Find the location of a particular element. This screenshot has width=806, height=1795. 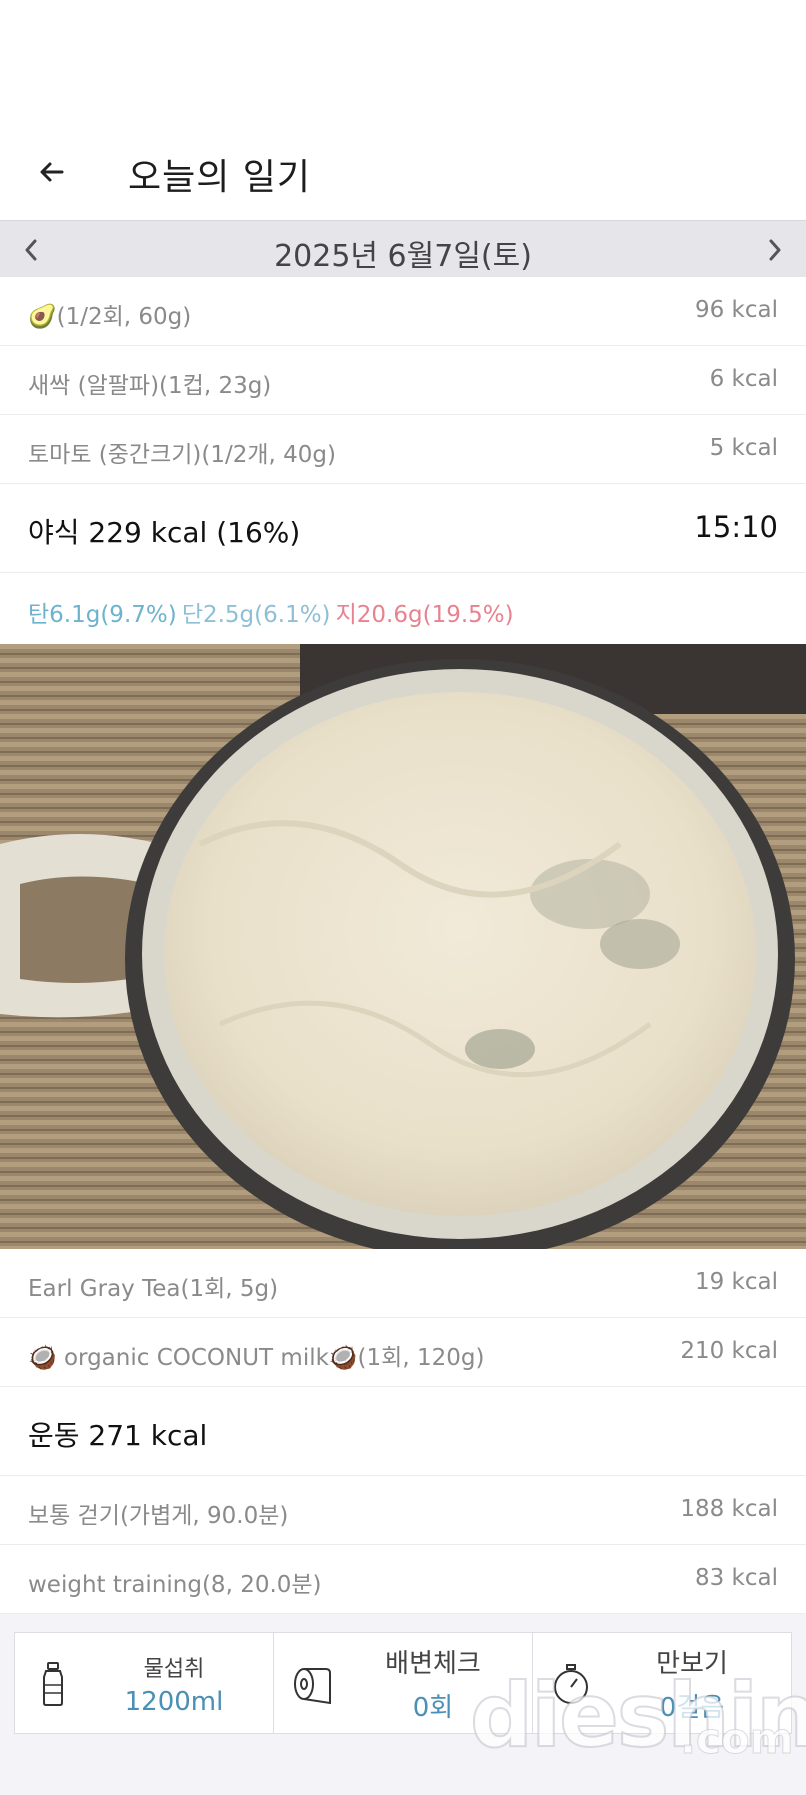

meal-time: 15:10 is located at coordinates (736, 527).